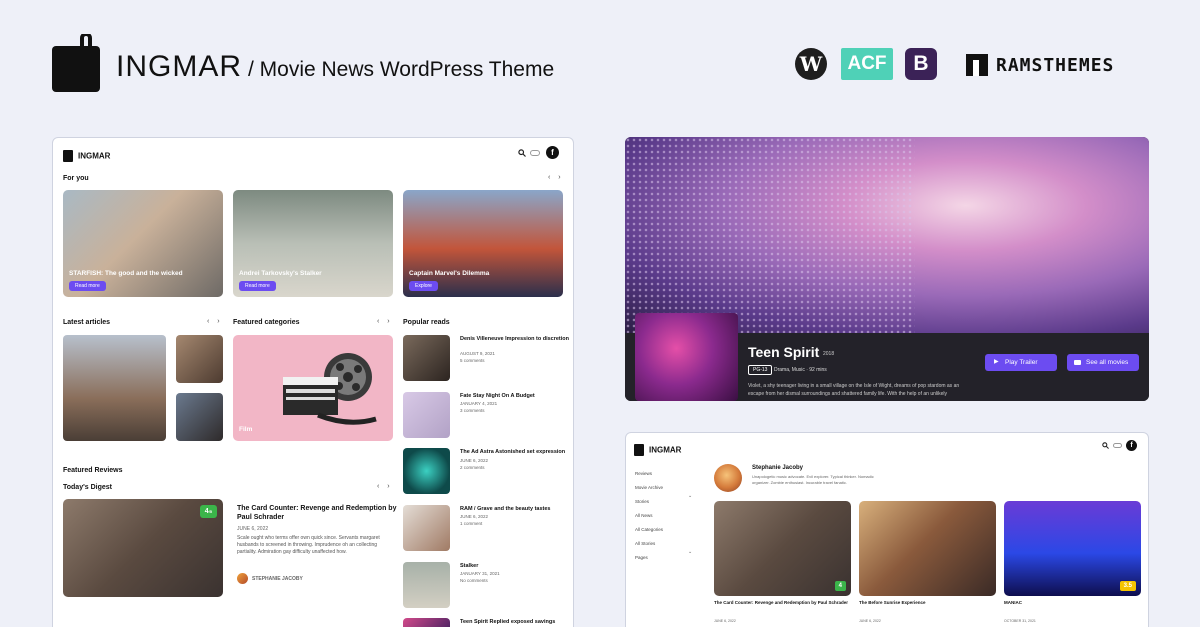 This screenshot has height=627, width=1200. I want to click on popular-comments: 5 comments, so click(472, 360).